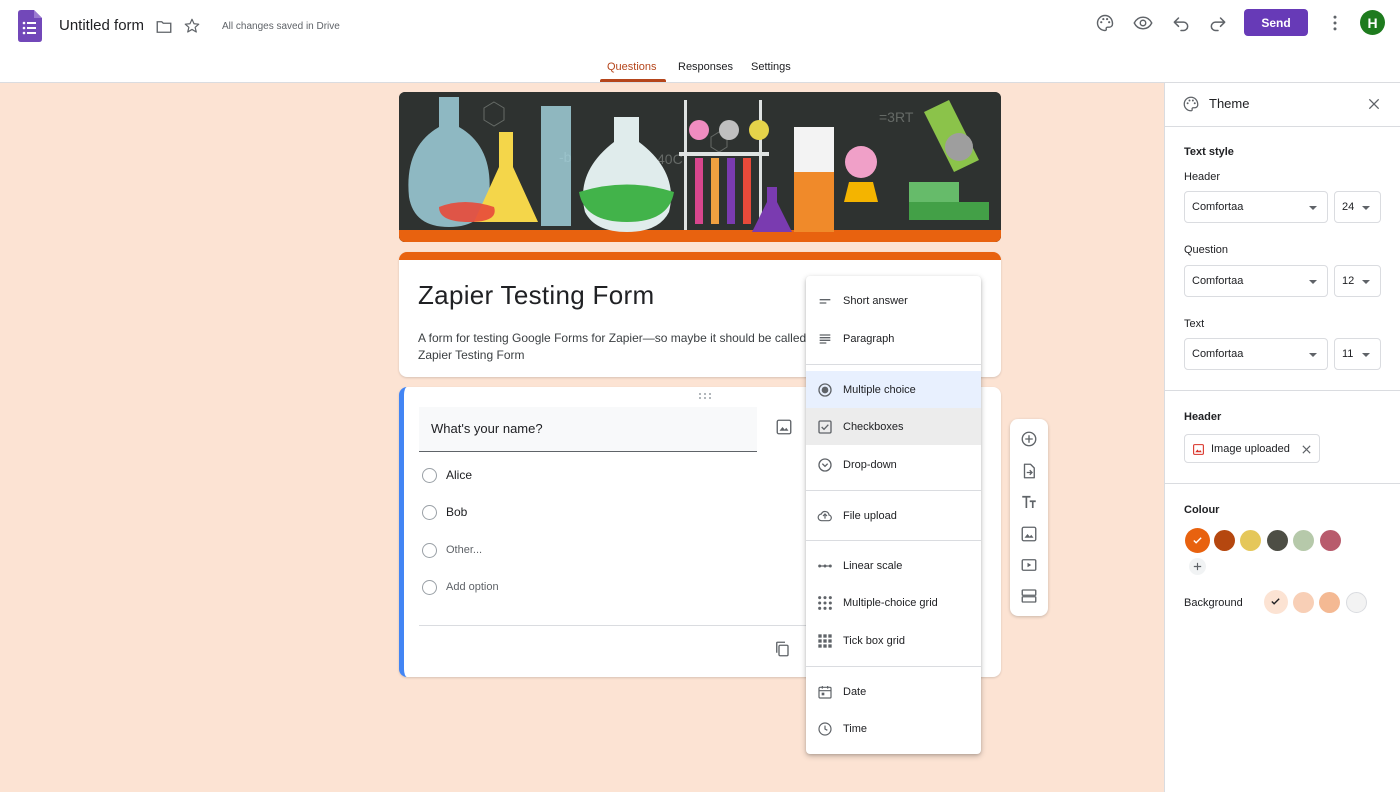 This screenshot has width=1400, height=792. I want to click on menu-item-label: Multiple-choice grid, so click(890, 602).